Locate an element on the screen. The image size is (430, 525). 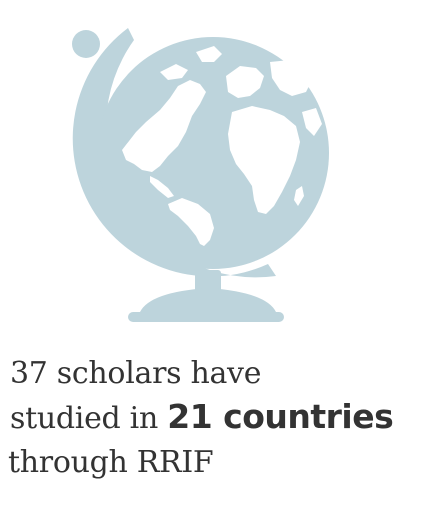
stat-highlight: 21 countries is located at coordinates (280, 416).